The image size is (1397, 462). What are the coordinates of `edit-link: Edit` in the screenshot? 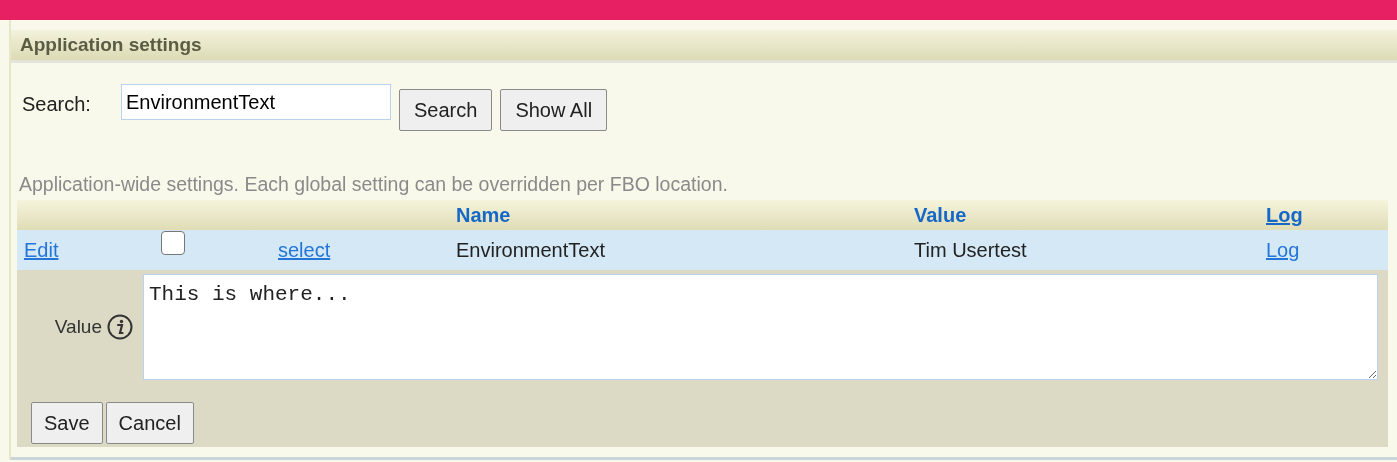 It's located at (41, 250).